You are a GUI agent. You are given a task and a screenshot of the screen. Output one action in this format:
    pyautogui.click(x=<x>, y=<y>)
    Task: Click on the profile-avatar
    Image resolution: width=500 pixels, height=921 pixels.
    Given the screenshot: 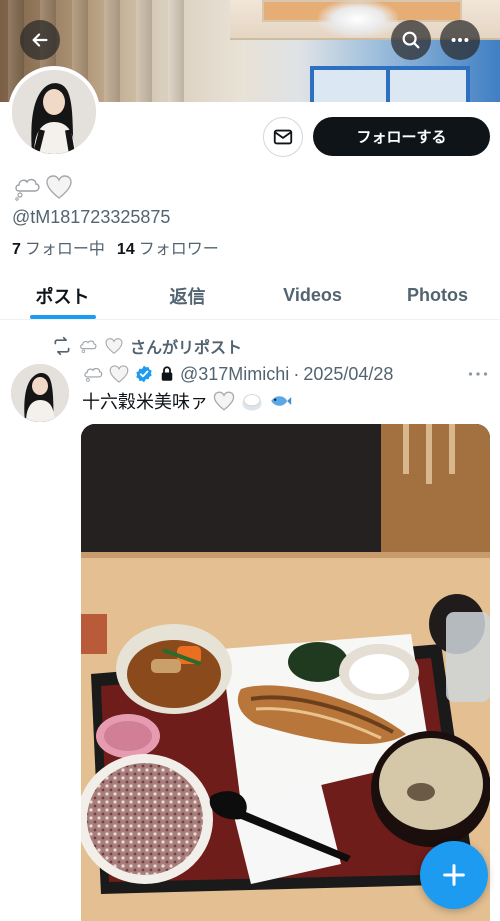 What is the action you would take?
    pyautogui.click(x=54, y=112)
    